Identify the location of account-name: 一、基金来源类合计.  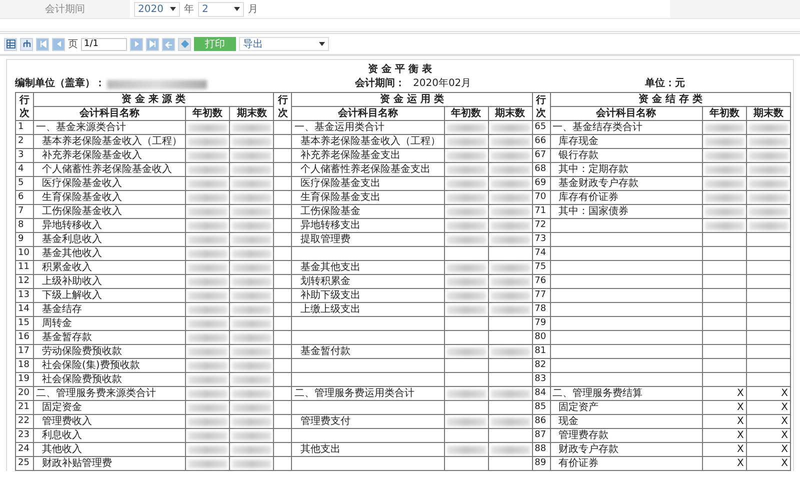
(110, 127).